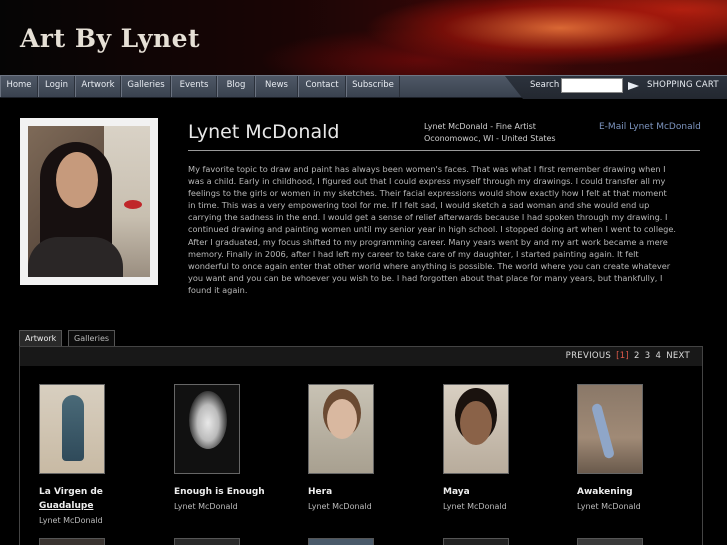  Describe the element at coordinates (650, 127) in the screenshot. I see `email-artist-link: E-Mail Lynet McDonald` at that location.